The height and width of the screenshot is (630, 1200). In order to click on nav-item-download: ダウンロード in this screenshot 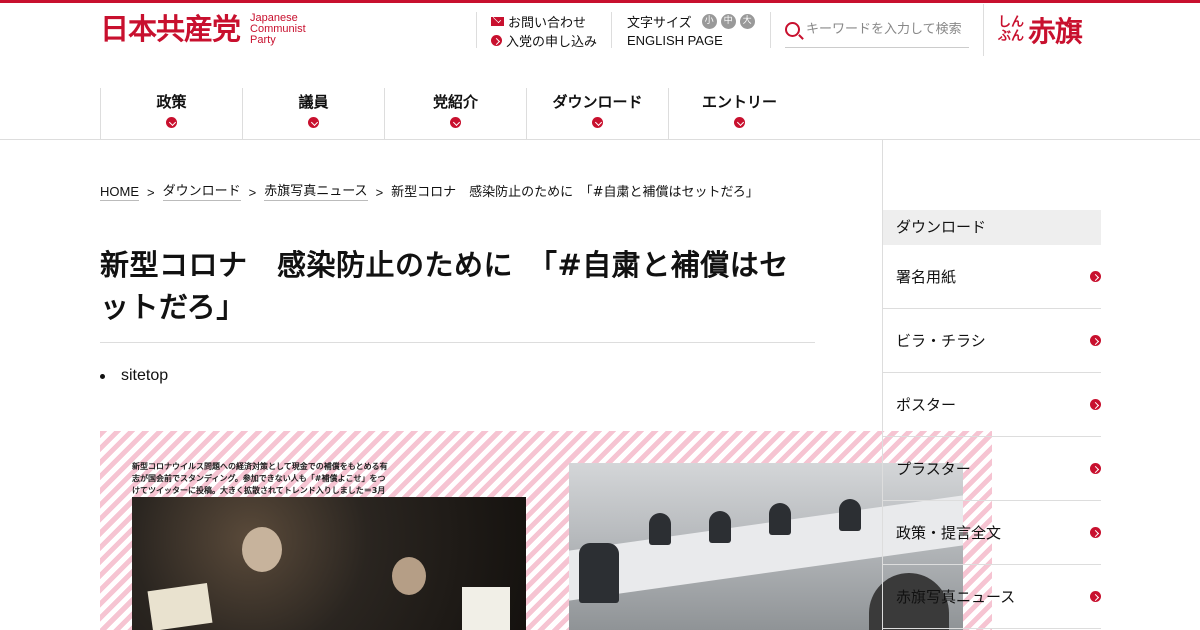, I will do `click(597, 113)`.